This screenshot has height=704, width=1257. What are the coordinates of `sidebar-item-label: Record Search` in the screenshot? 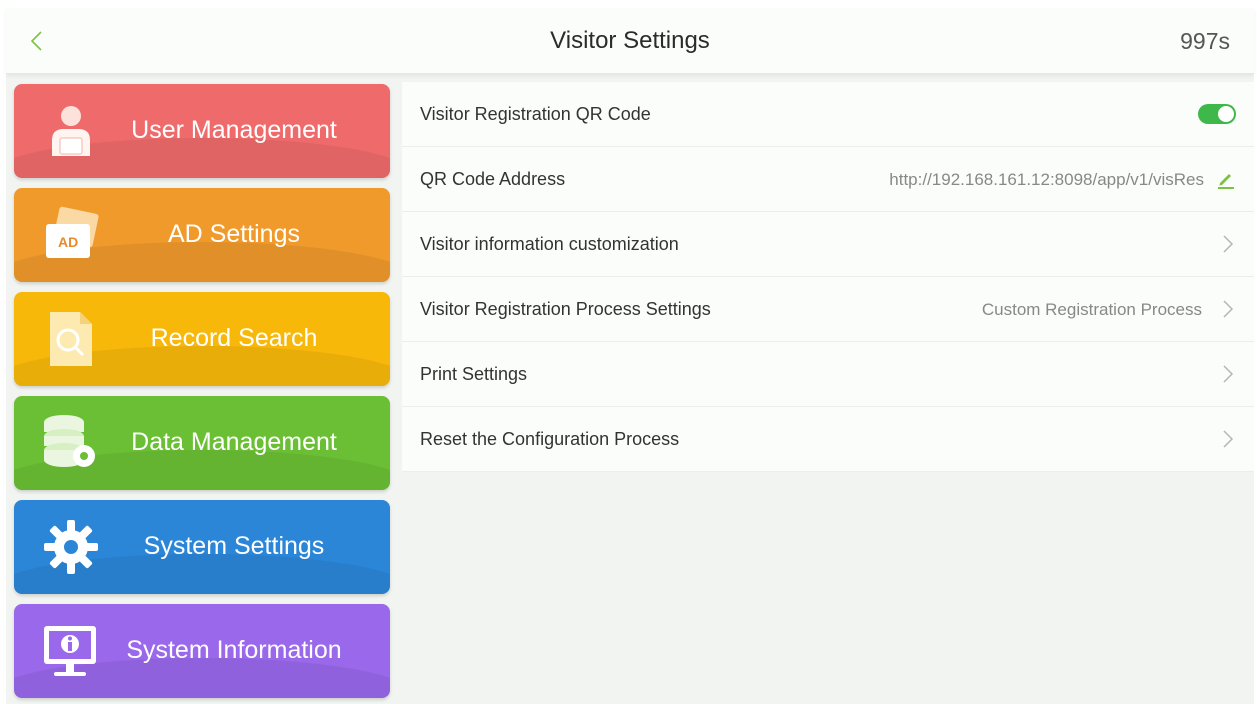 It's located at (234, 338).